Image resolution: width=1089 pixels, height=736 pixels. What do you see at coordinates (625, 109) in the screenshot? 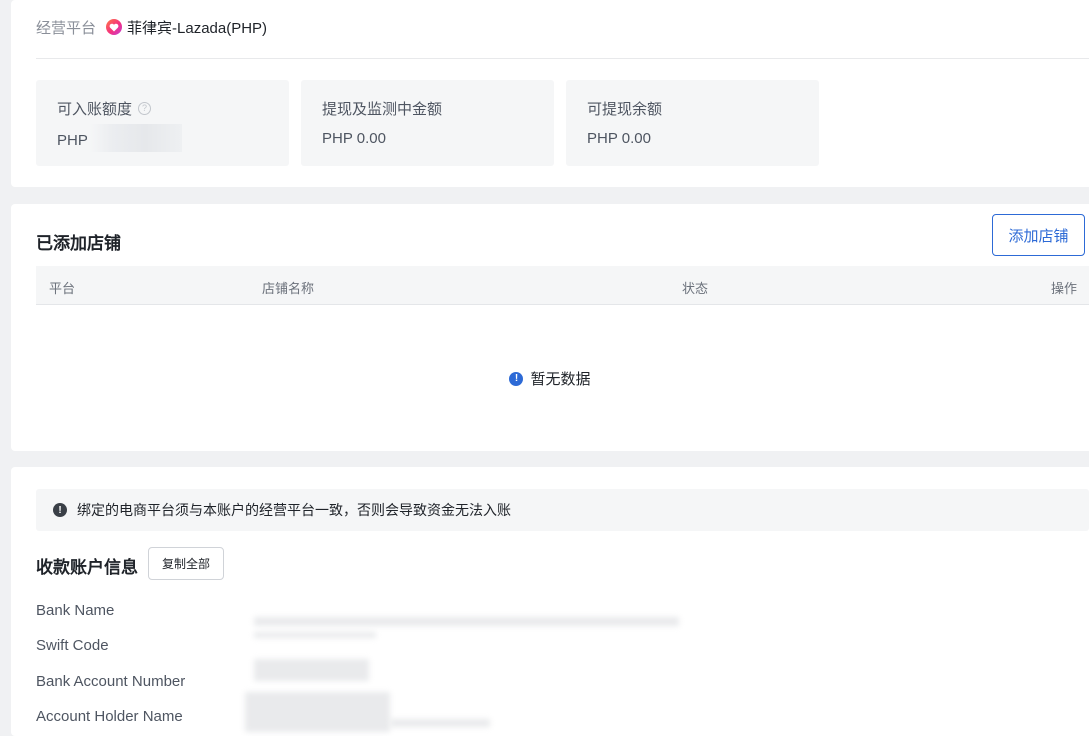
I see `balance-label: 可提现余额` at bounding box center [625, 109].